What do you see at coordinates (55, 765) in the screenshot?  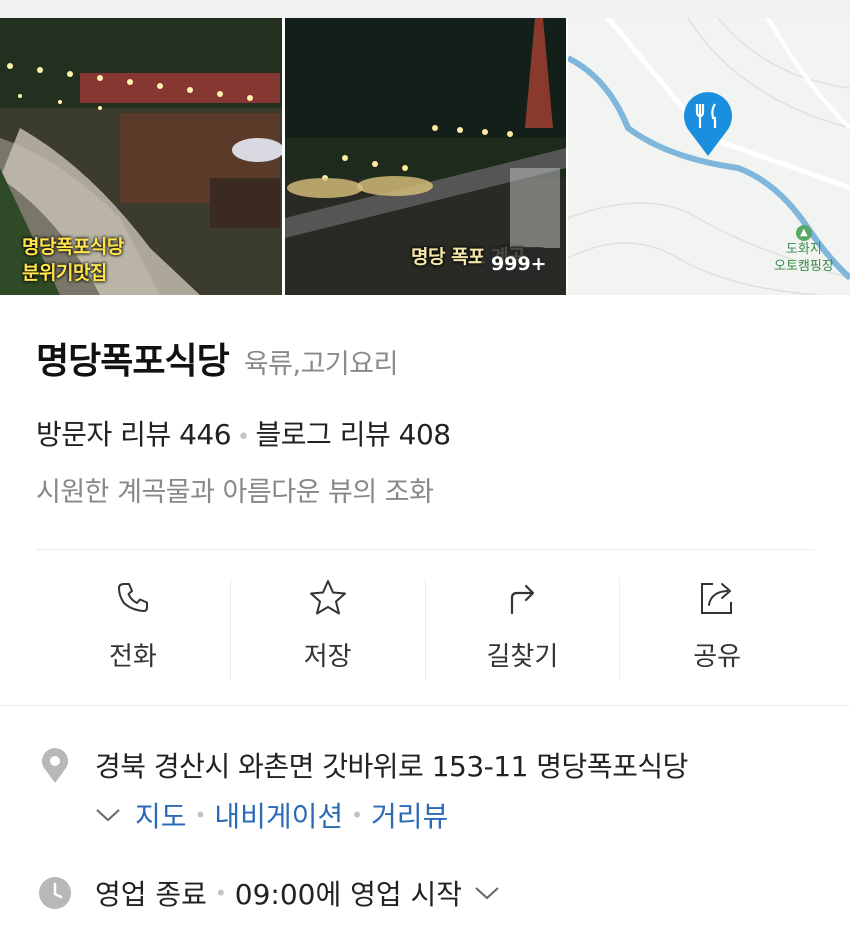 I see `location-pin-icon` at bounding box center [55, 765].